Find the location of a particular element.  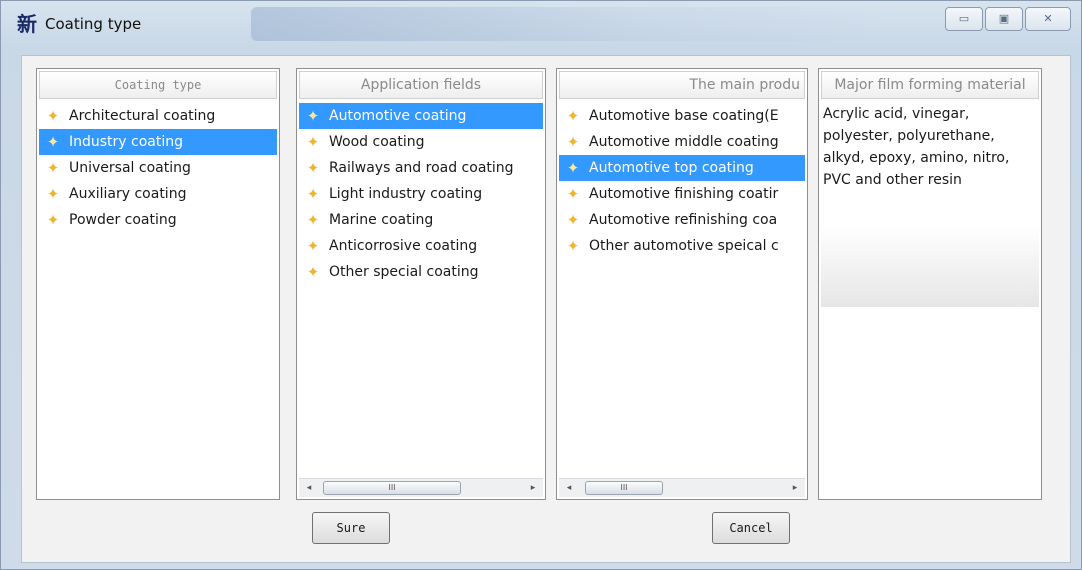

app-icon: 新 is located at coordinates (27, 24).